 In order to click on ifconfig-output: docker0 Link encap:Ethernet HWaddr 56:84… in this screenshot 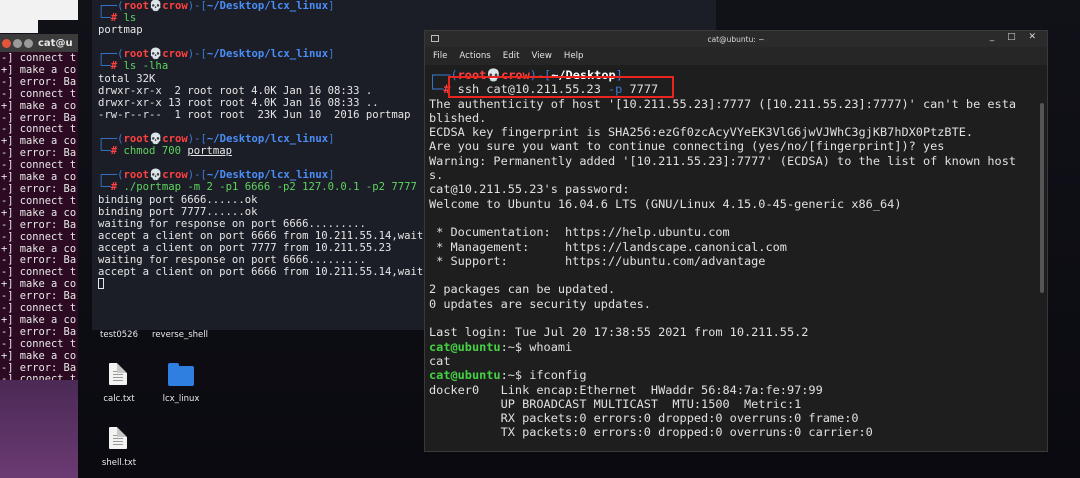, I will do `click(651, 411)`.